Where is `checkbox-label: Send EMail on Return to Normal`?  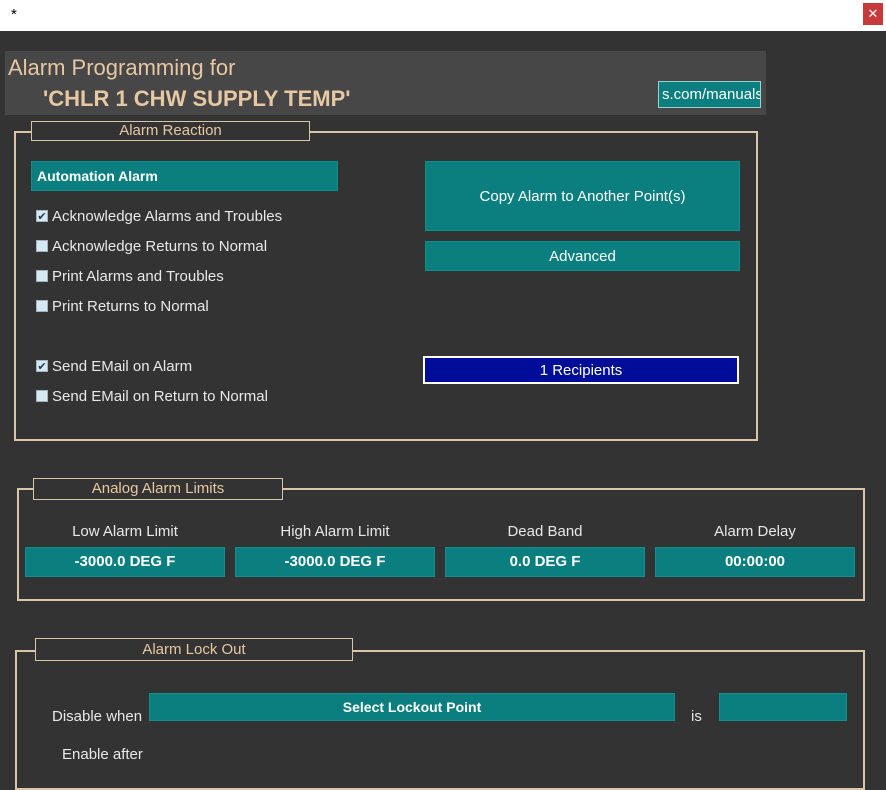 checkbox-label: Send EMail on Return to Normal is located at coordinates (160, 396).